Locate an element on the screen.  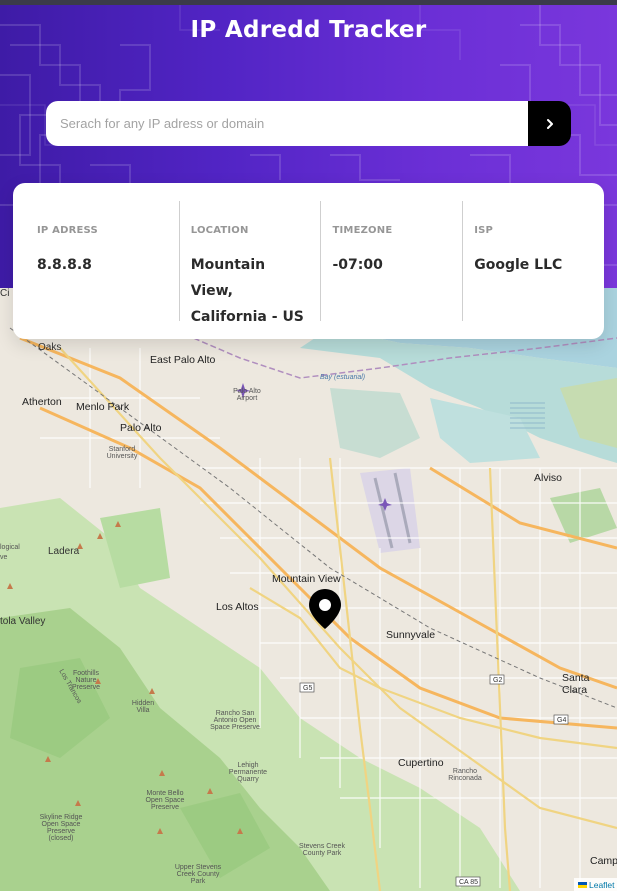
ip-address-value: 8.8.8.8 is located at coordinates (64, 265).